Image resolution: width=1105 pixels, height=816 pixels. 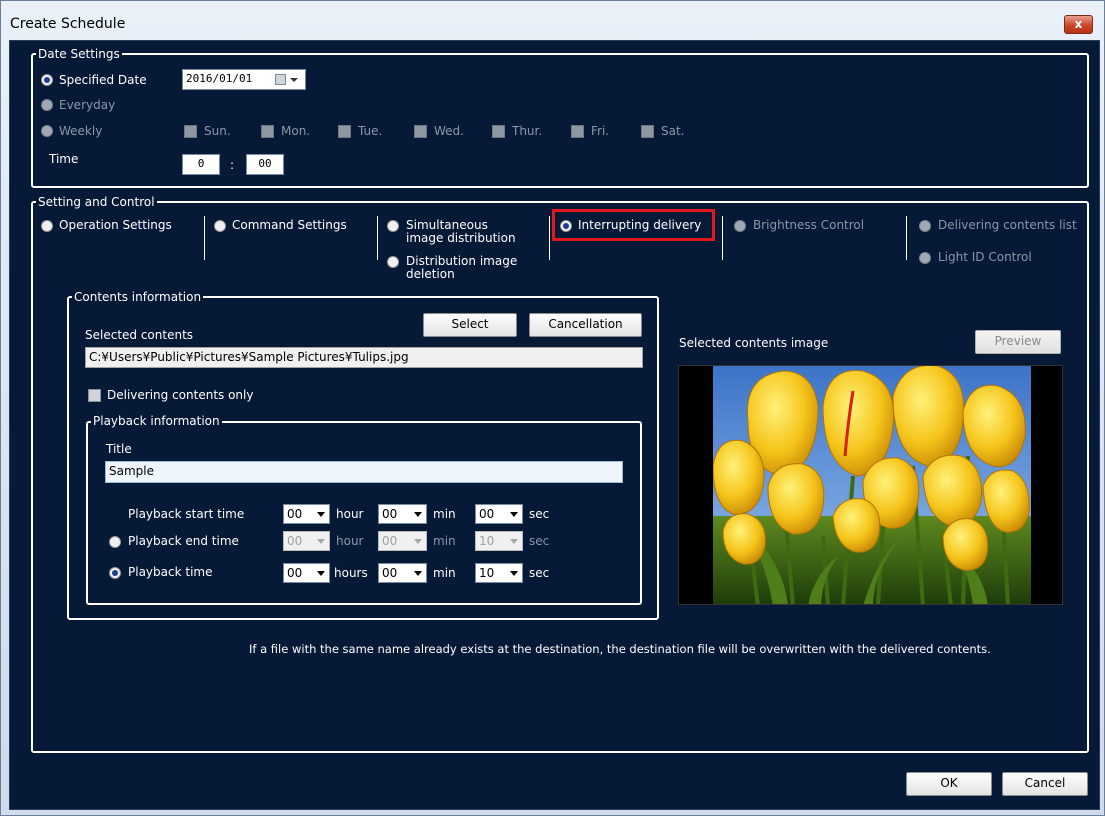 What do you see at coordinates (220, 226) in the screenshot?
I see `command-settings-radio` at bounding box center [220, 226].